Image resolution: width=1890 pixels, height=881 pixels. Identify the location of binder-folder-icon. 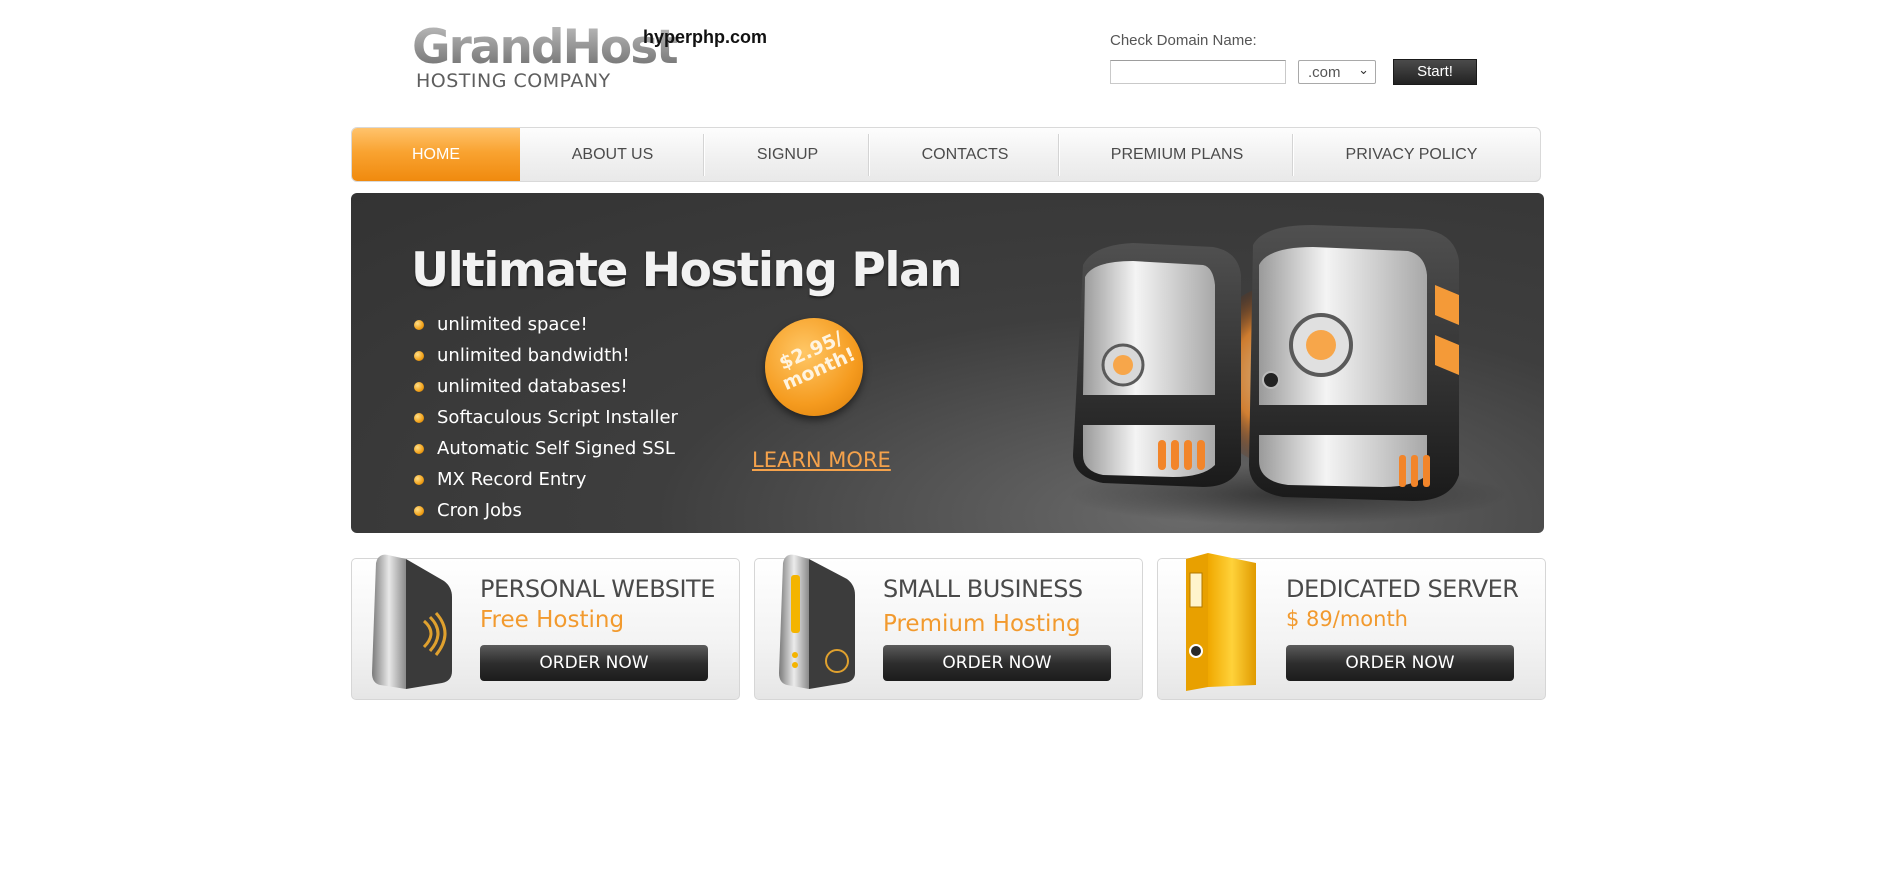
(1221, 622).